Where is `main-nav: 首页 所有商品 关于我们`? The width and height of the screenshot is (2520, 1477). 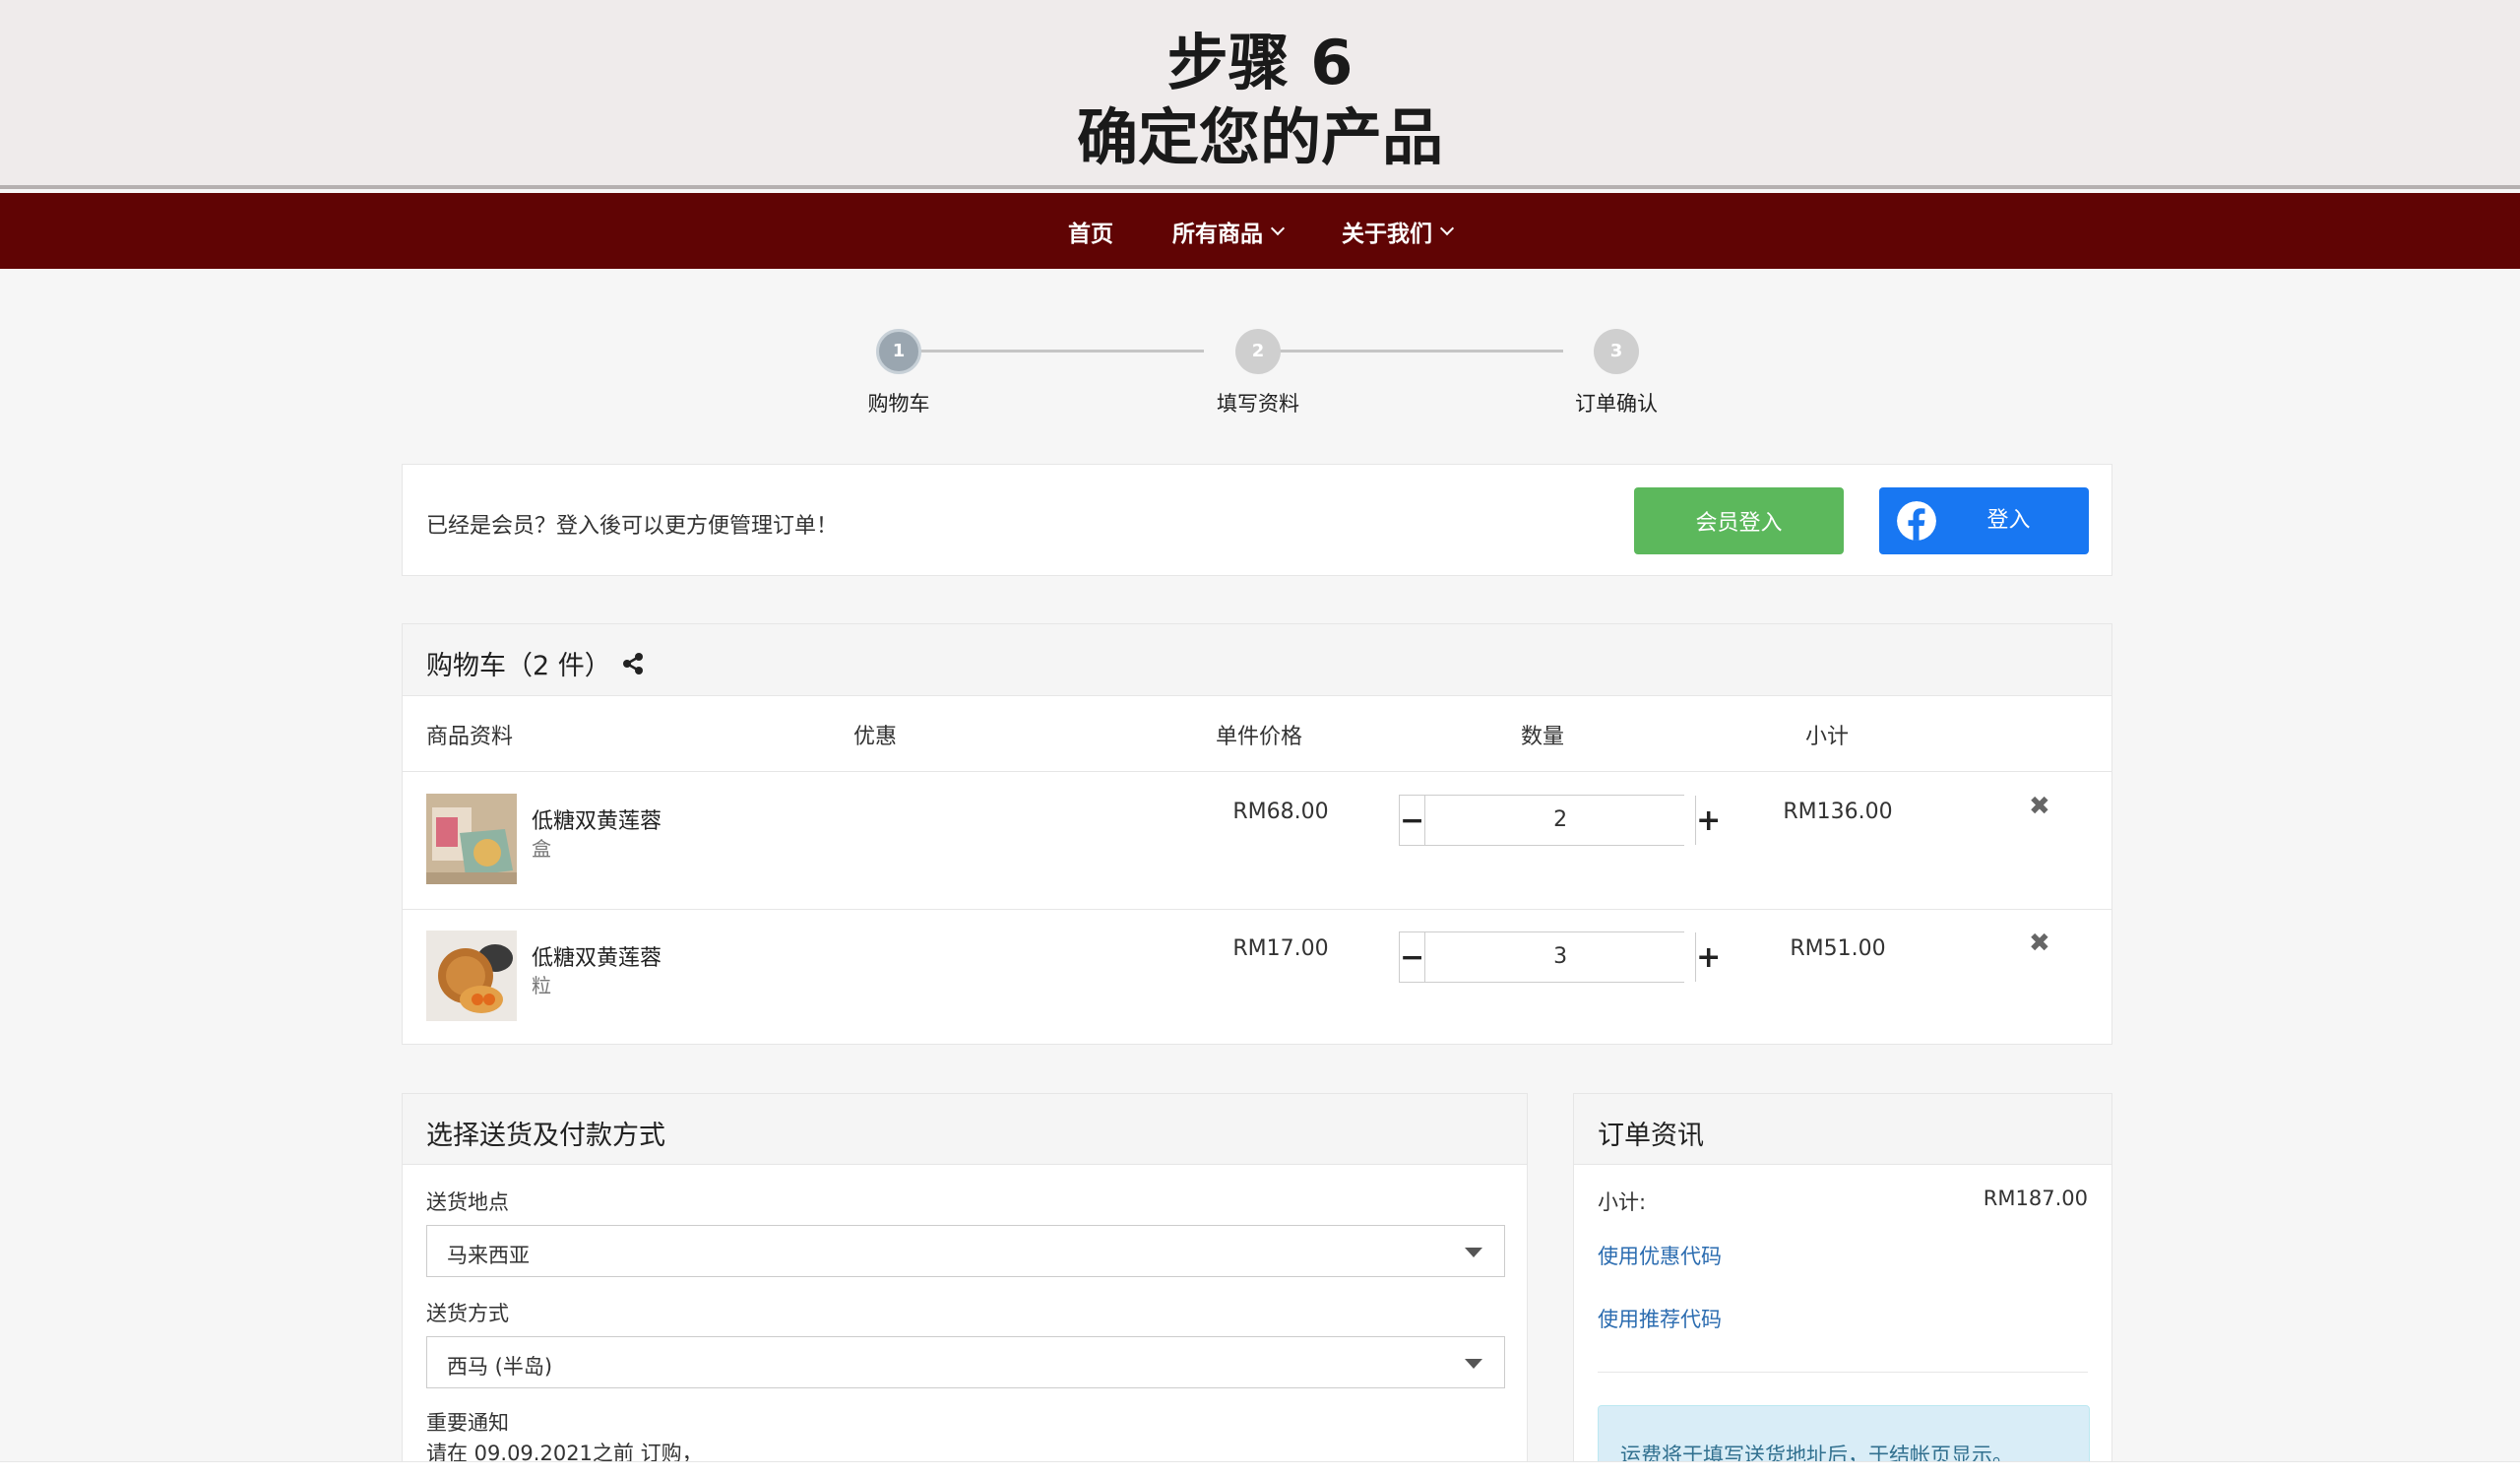 main-nav: 首页 所有商品 关于我们 is located at coordinates (1260, 231).